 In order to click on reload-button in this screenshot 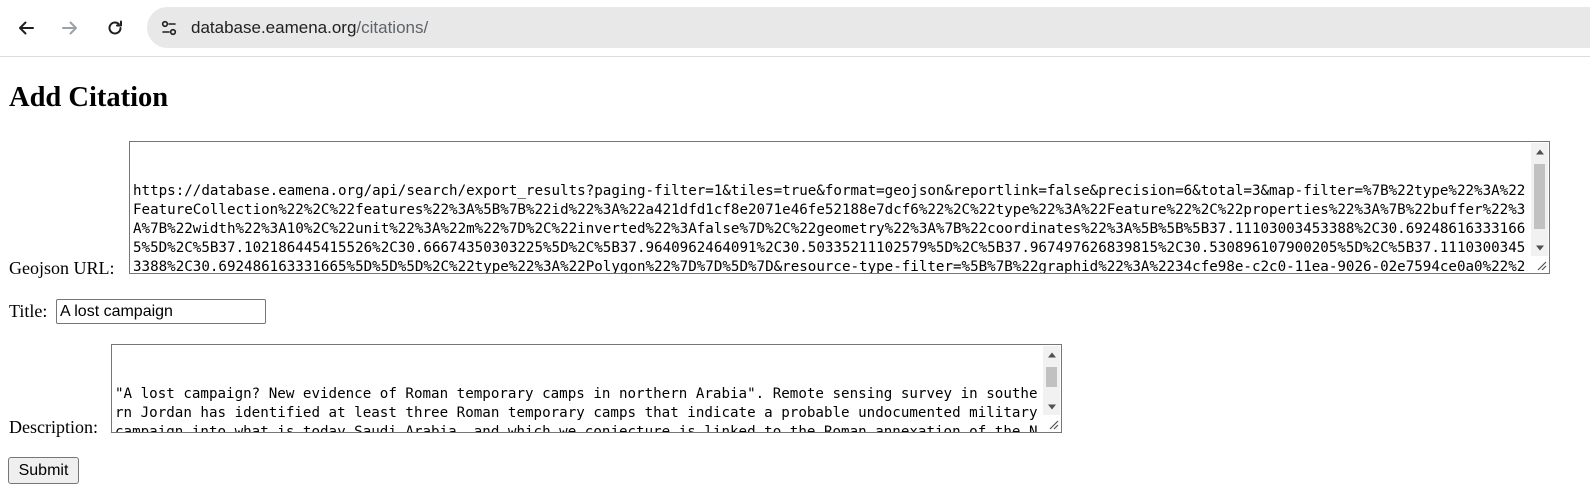, I will do `click(115, 28)`.